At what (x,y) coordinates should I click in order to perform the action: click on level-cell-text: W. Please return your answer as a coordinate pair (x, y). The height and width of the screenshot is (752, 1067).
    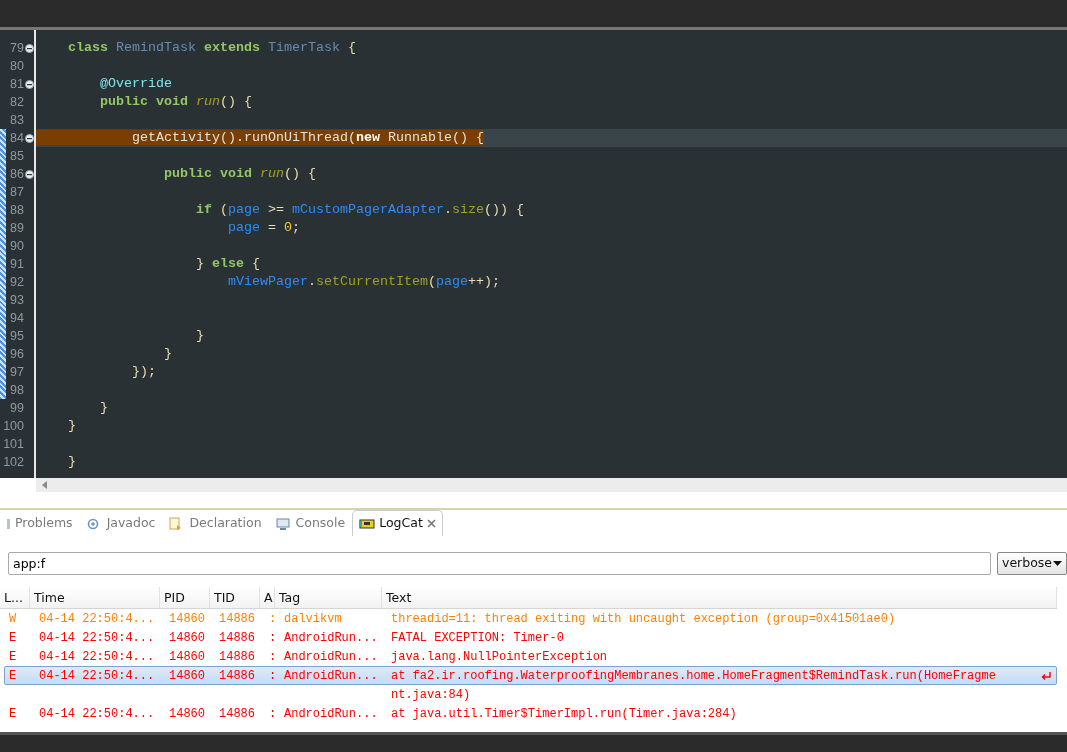
    Looking at the image, I should click on (13, 619).